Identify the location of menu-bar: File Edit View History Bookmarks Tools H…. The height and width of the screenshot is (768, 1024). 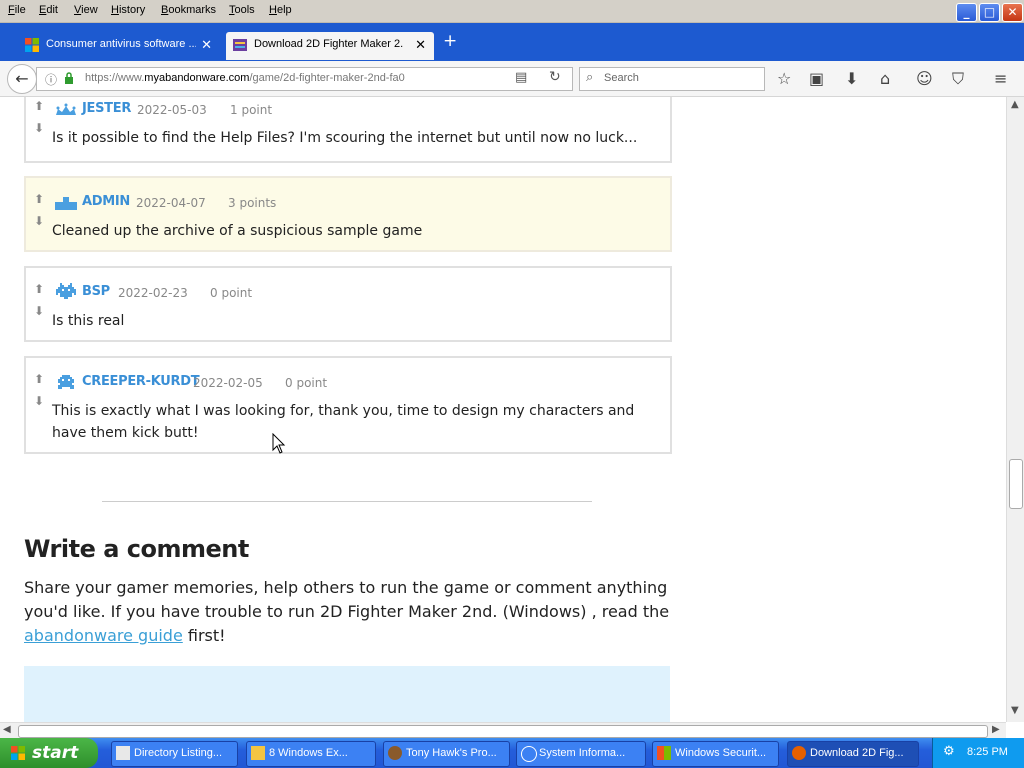
(512, 11).